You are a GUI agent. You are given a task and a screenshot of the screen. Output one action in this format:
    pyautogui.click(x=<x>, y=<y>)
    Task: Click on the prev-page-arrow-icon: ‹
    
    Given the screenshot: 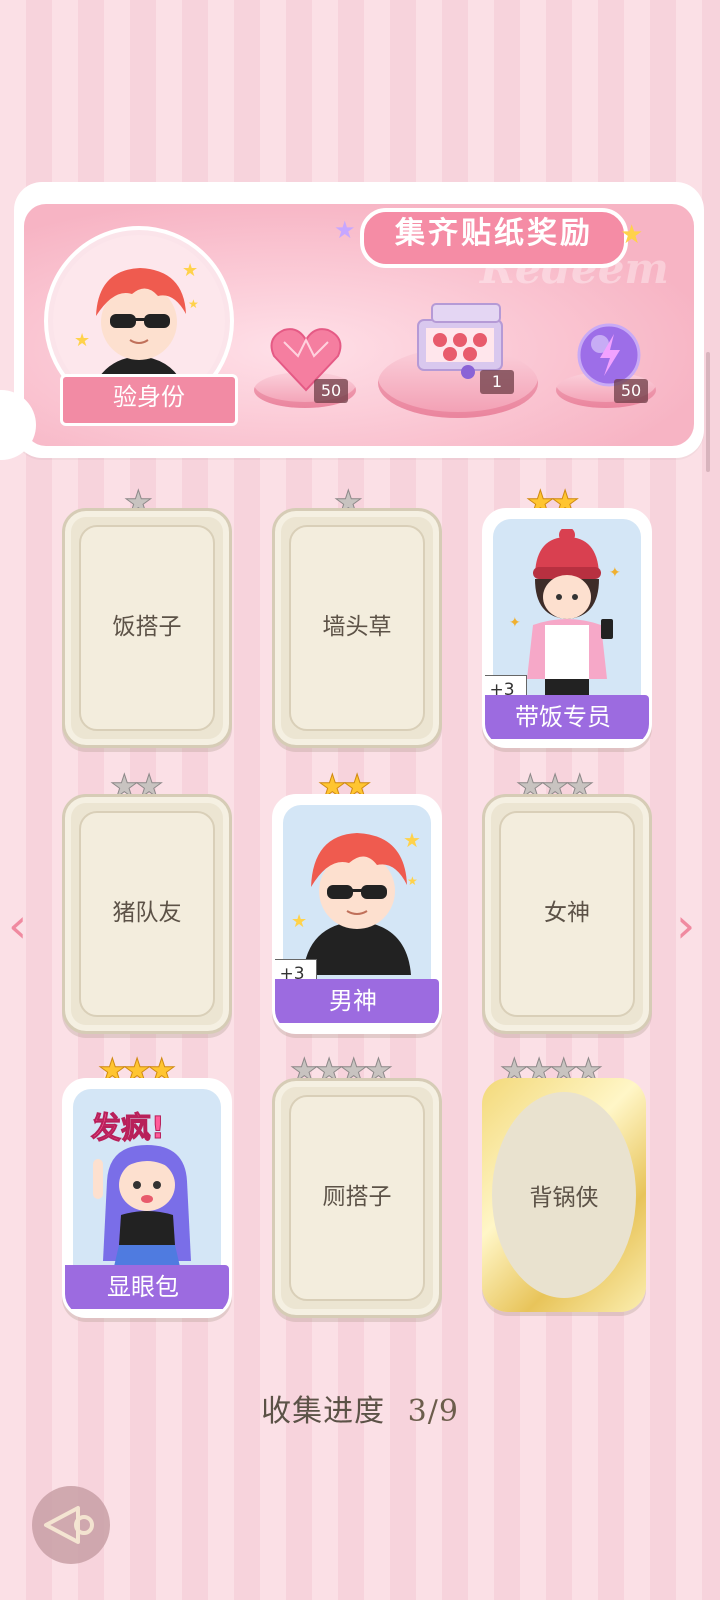 What is the action you would take?
    pyautogui.click(x=17, y=926)
    